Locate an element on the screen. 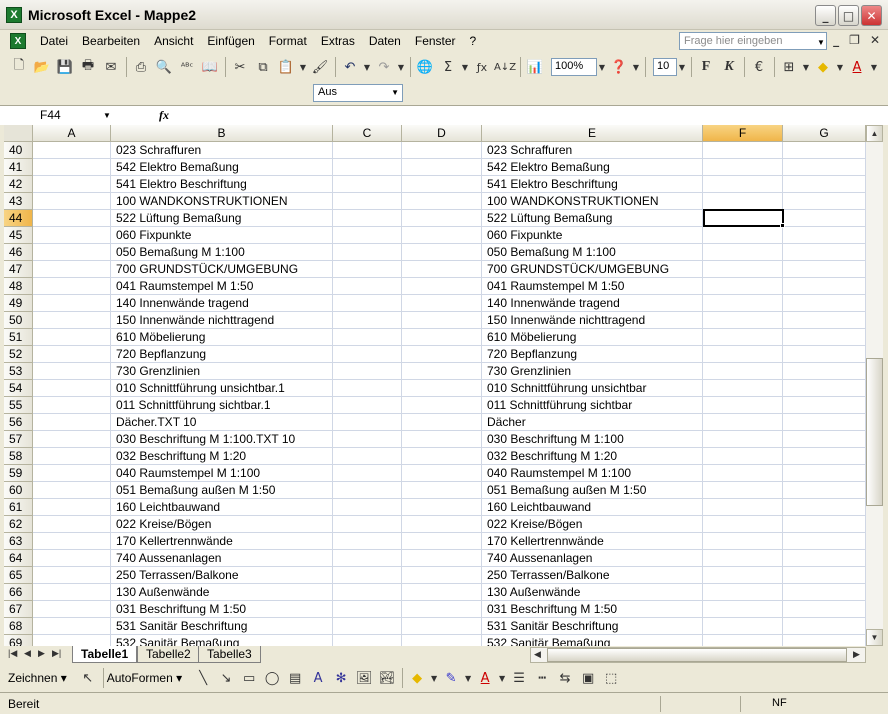 The height and width of the screenshot is (714, 888). cell-b: 720 Bepflanzung is located at coordinates (222, 354).